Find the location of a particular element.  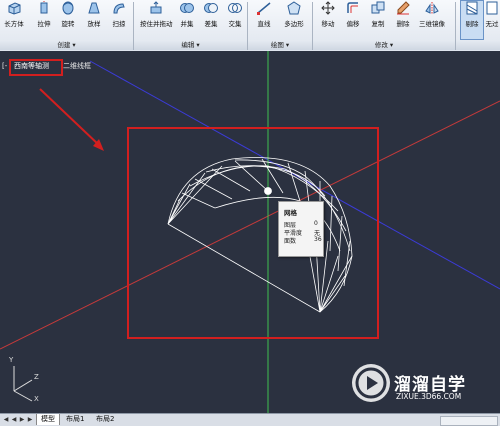

first-tab-button: ◀ is located at coordinates (6, 419).